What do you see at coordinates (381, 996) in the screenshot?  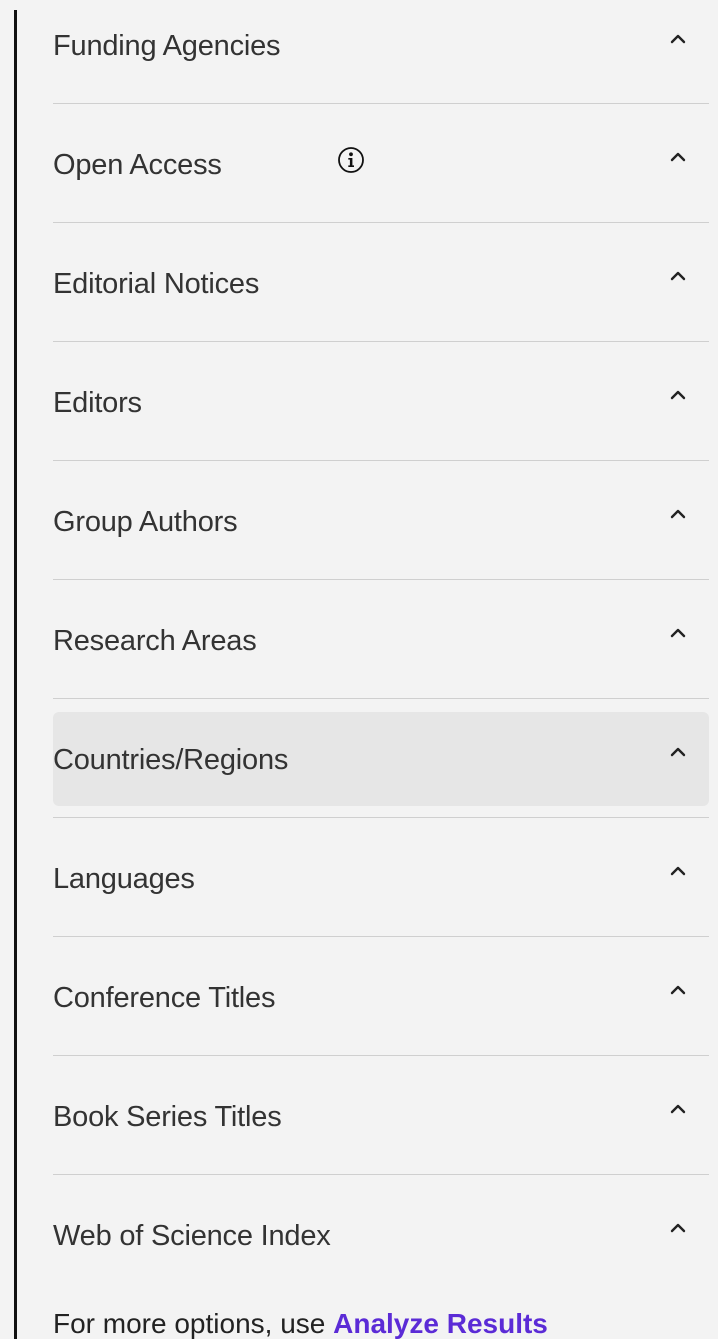 I see `filter-row-conference-titles: Conference Titles` at bounding box center [381, 996].